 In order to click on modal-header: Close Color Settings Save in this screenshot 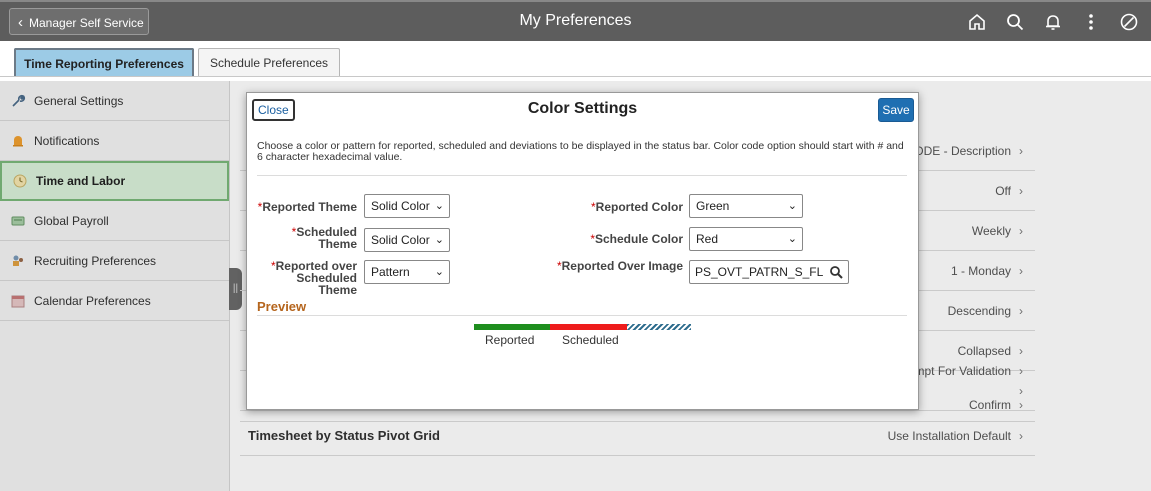, I will do `click(582, 109)`.